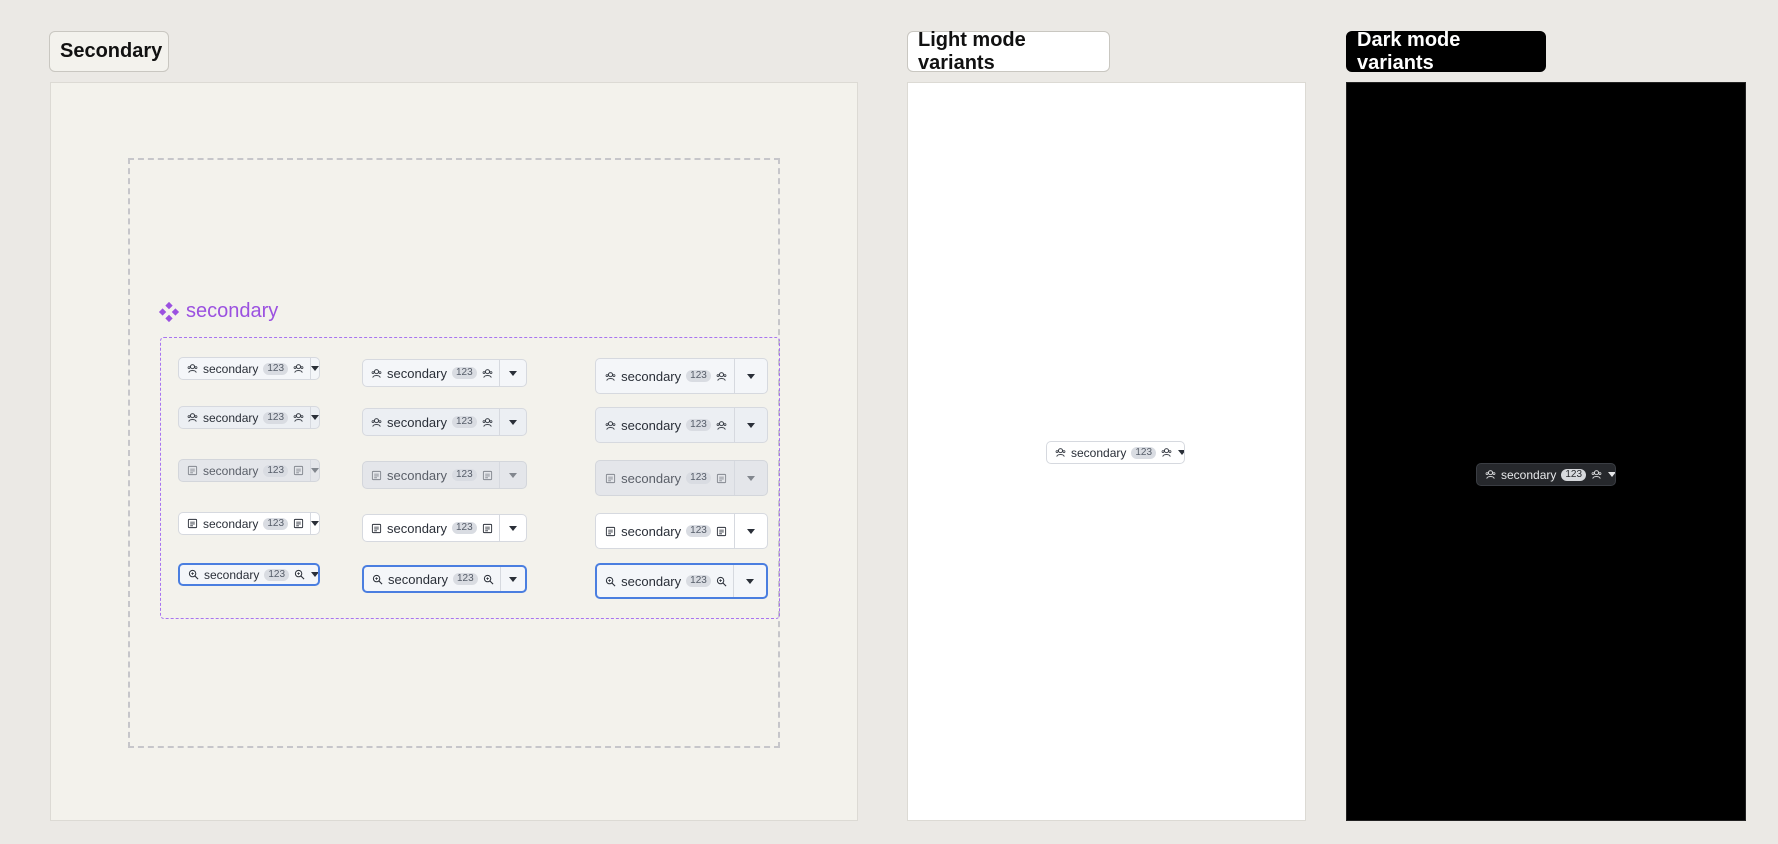 Image resolution: width=1778 pixels, height=844 pixels. I want to click on split-button-default-medium: secondary 123, so click(444, 373).